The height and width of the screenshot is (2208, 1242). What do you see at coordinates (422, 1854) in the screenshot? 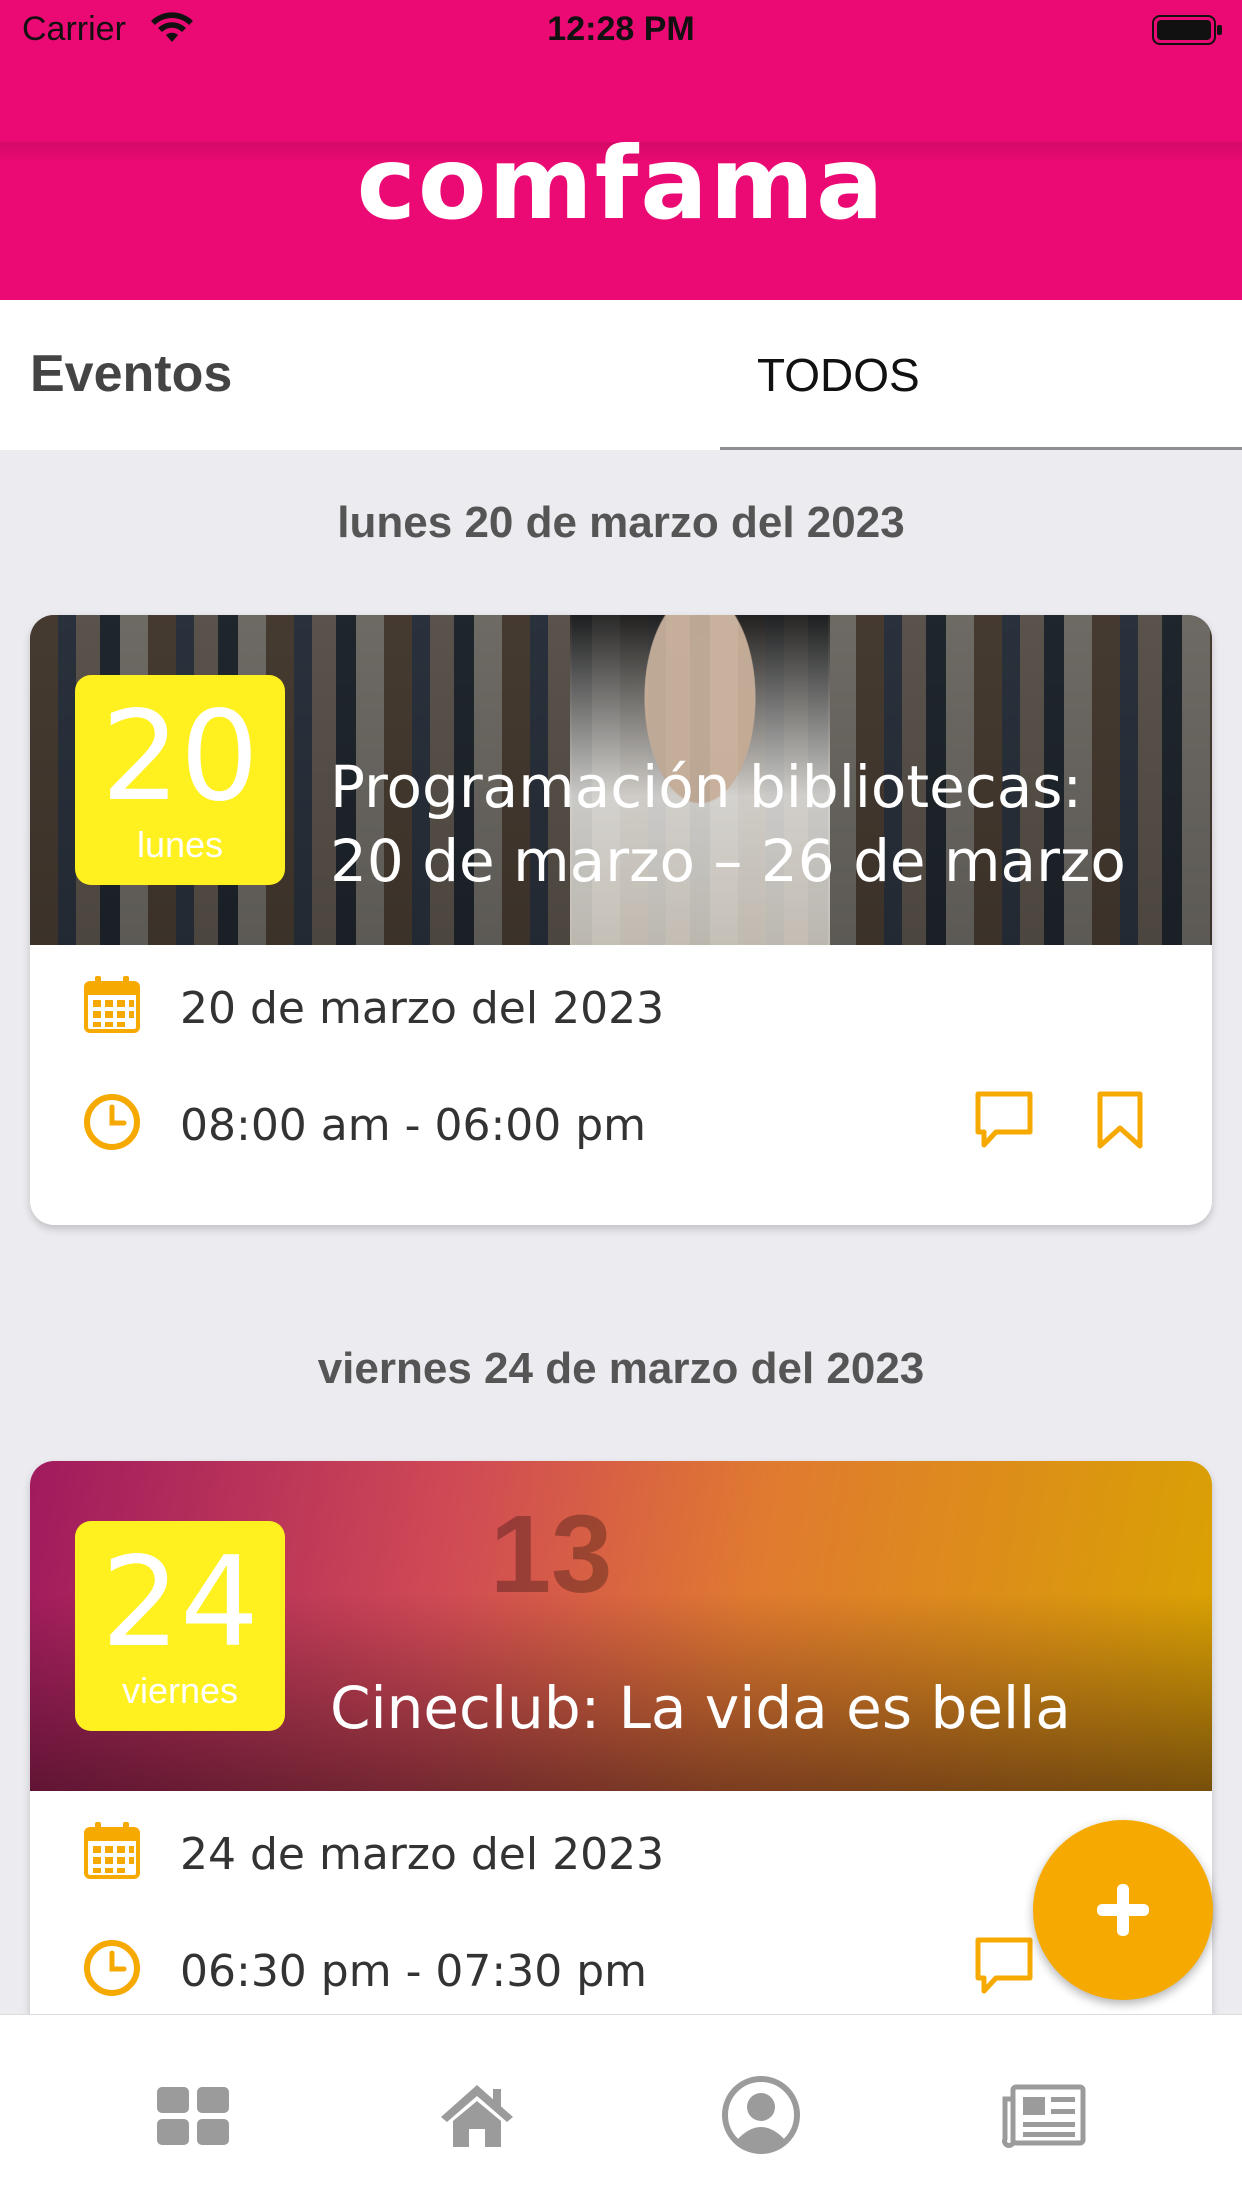
I see `event-date: 24 de marzo del 2023` at bounding box center [422, 1854].